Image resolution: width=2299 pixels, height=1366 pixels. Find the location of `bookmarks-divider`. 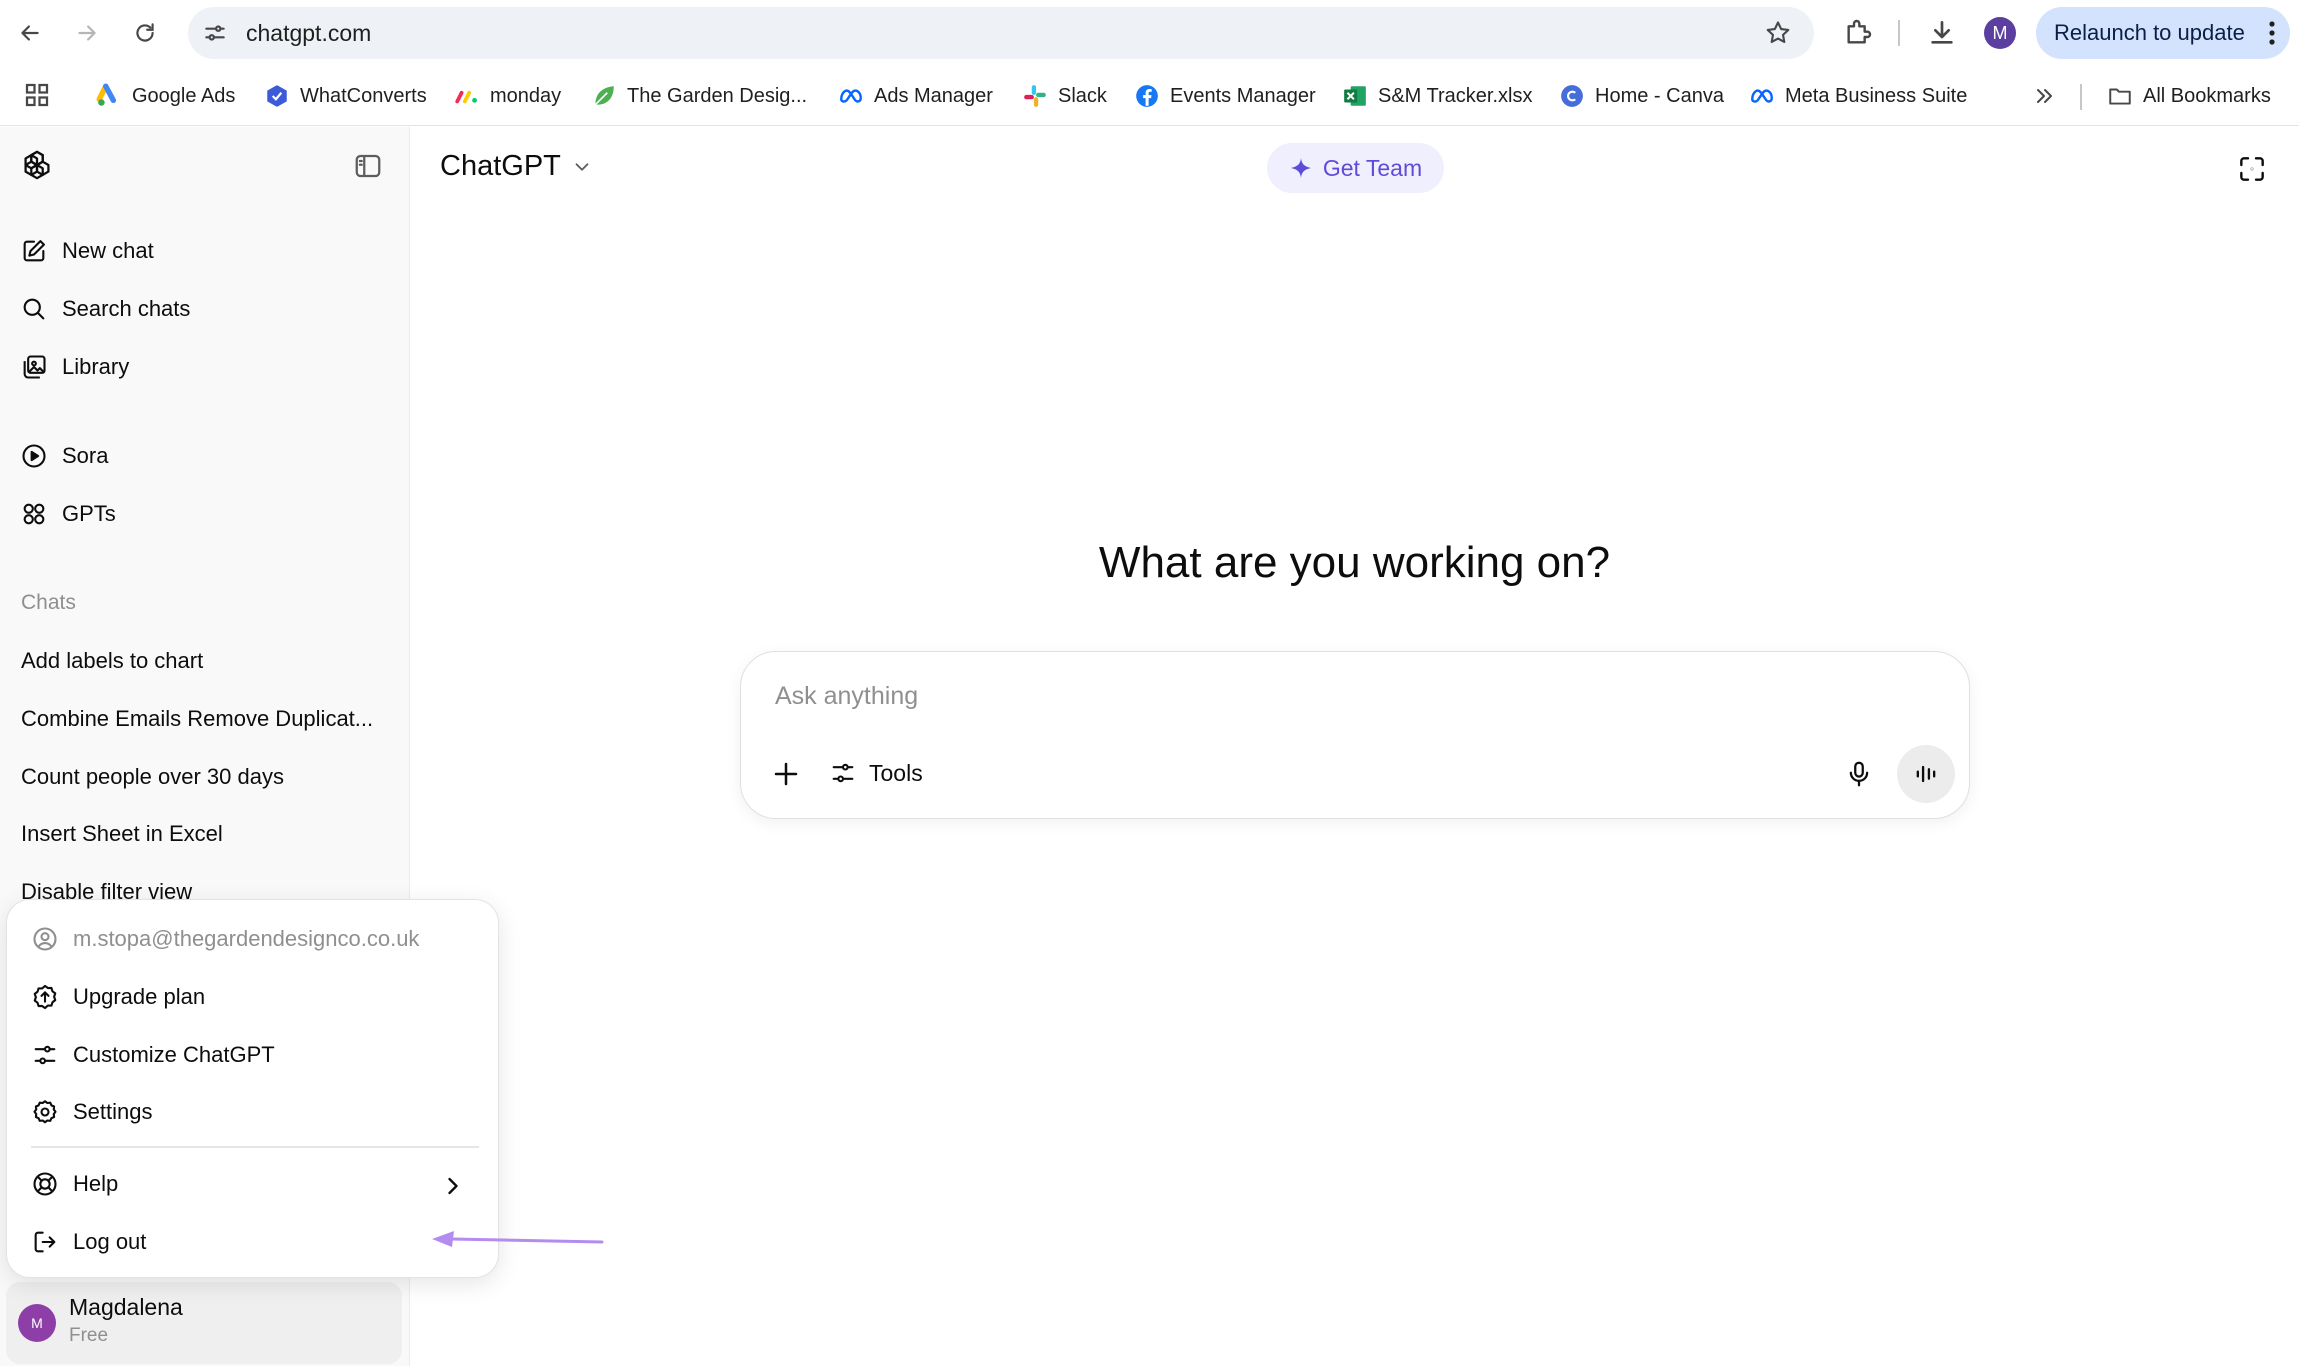

bookmarks-divider is located at coordinates (2081, 97).